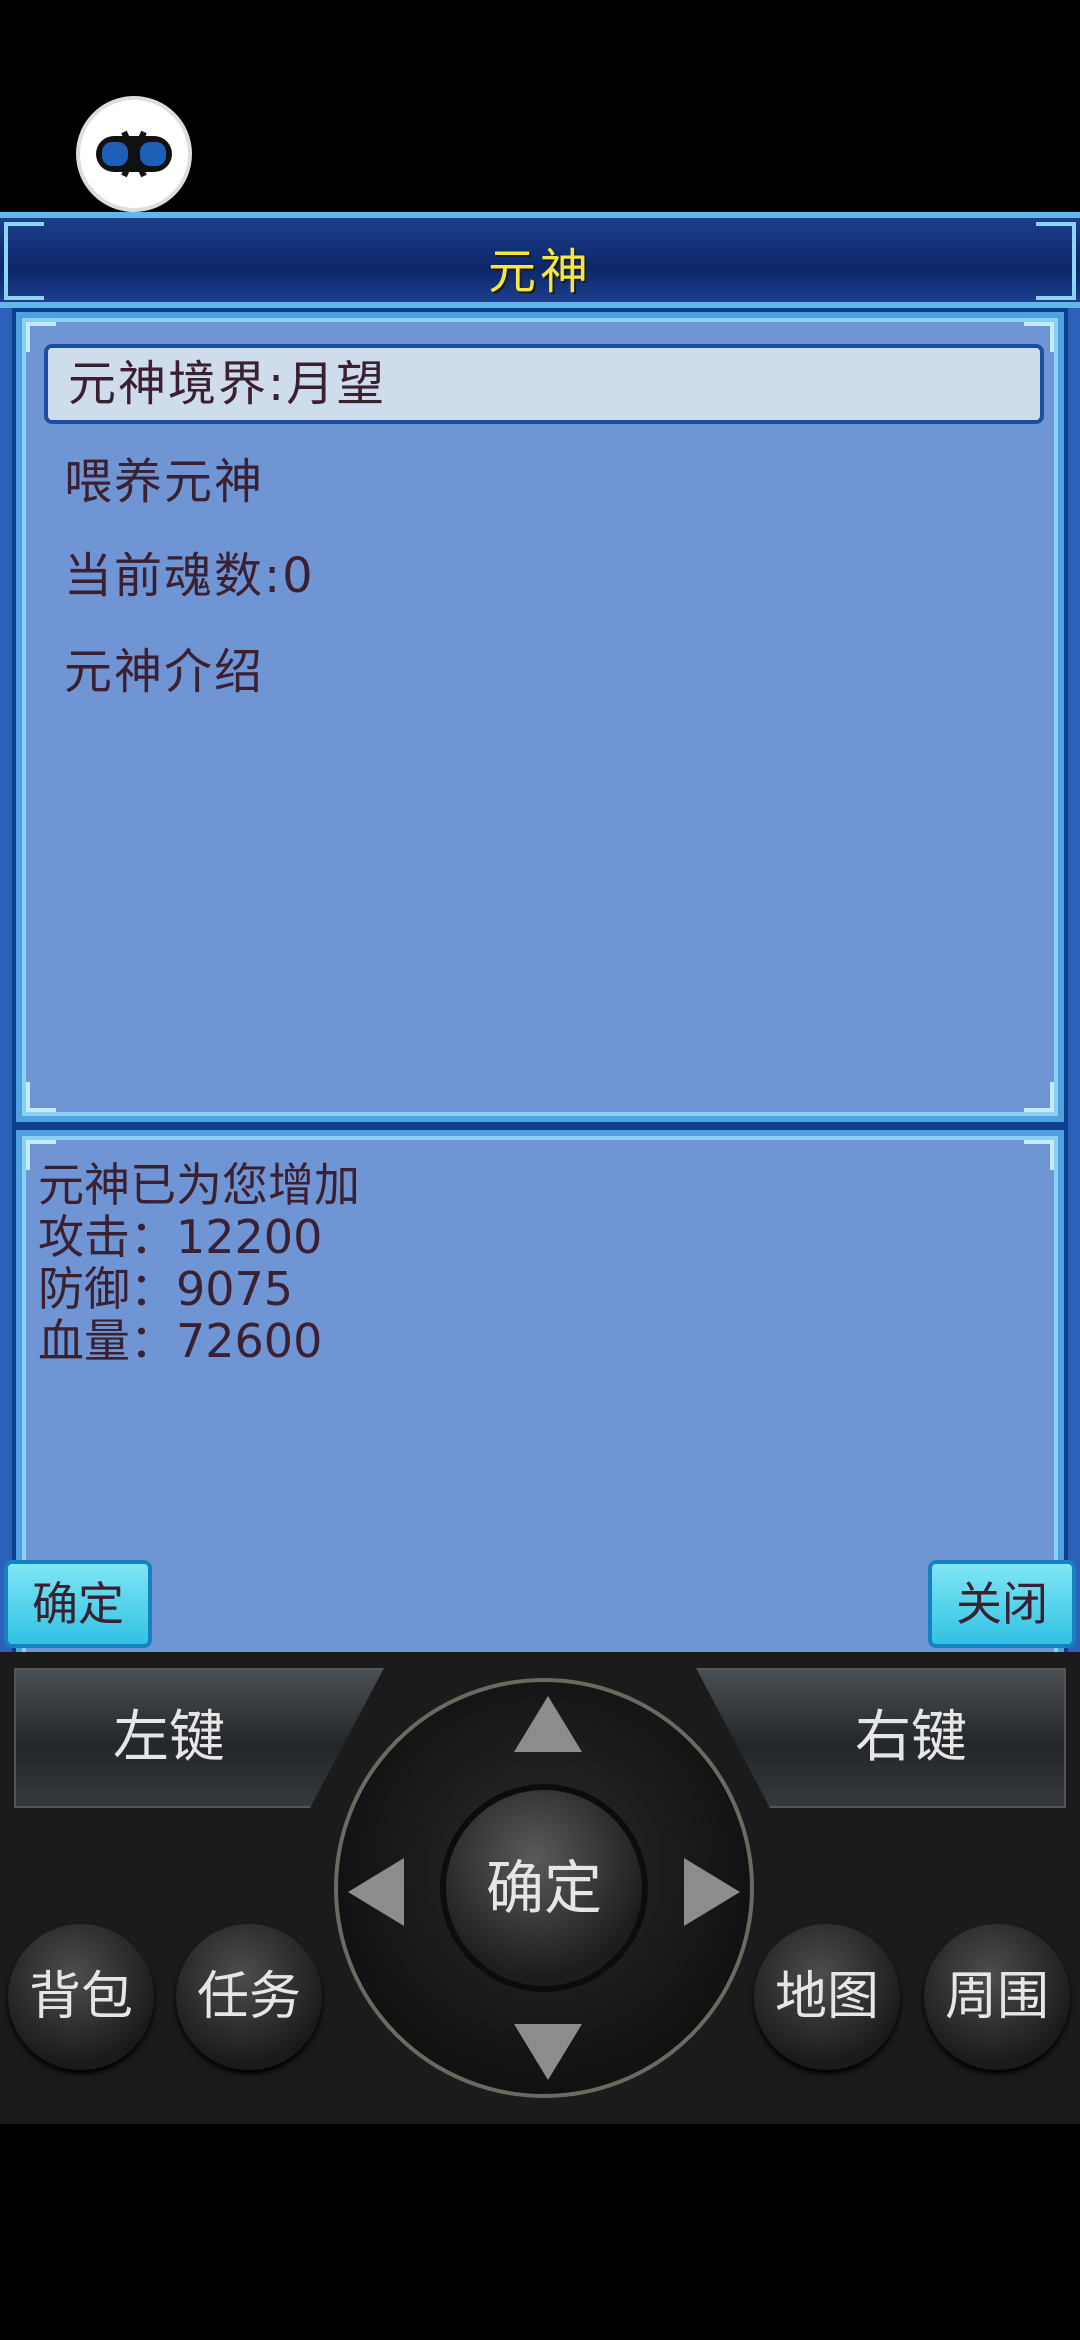 The width and height of the screenshot is (1080, 2340). Describe the element at coordinates (180, 1341) in the screenshot. I see `info-hp: 血量：72600` at that location.